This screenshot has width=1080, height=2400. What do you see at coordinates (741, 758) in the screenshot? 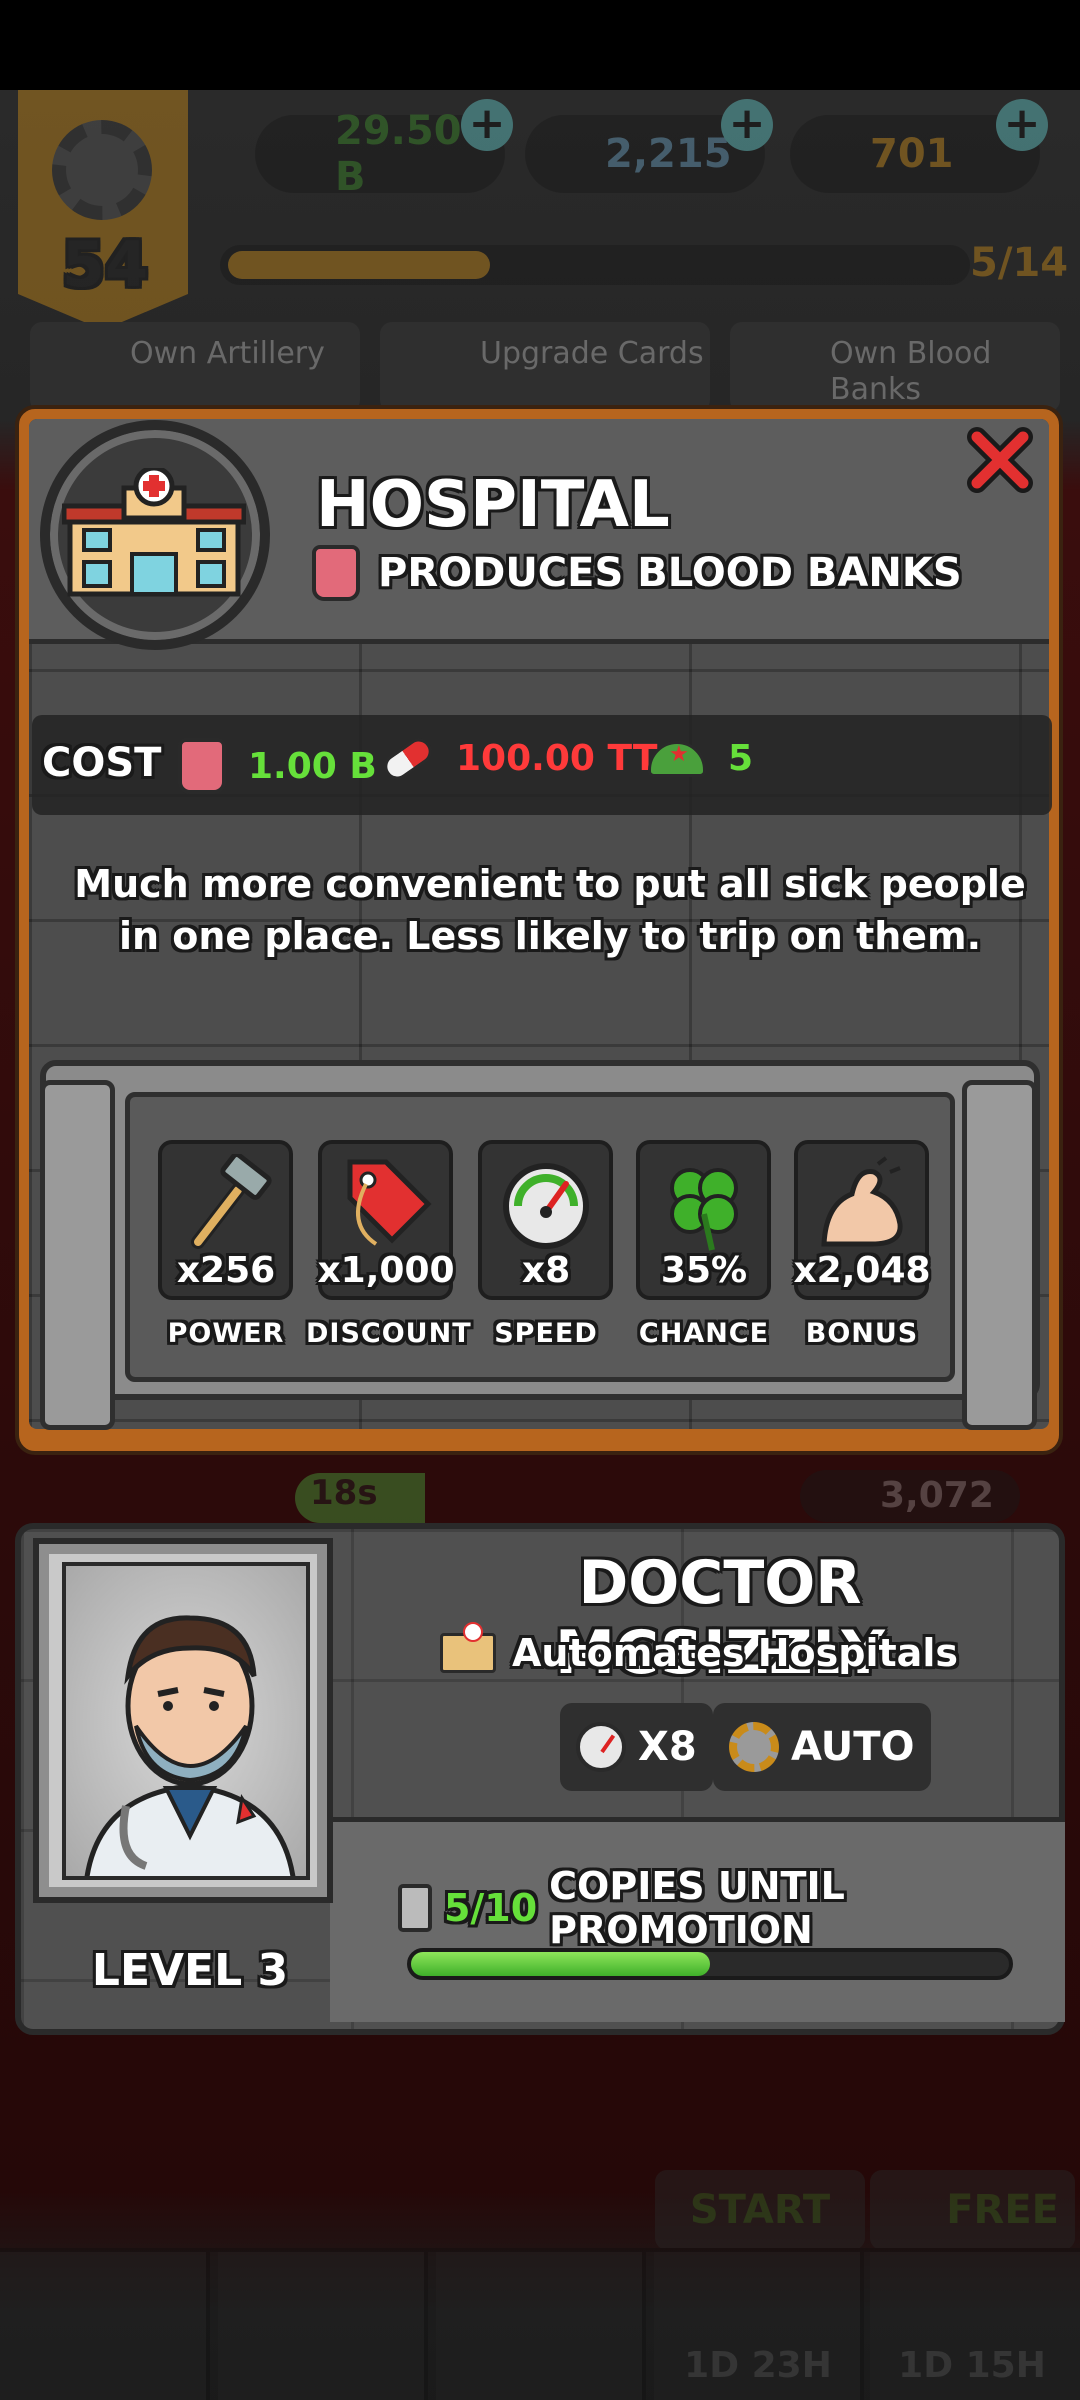
I see `cost-value: 5` at bounding box center [741, 758].